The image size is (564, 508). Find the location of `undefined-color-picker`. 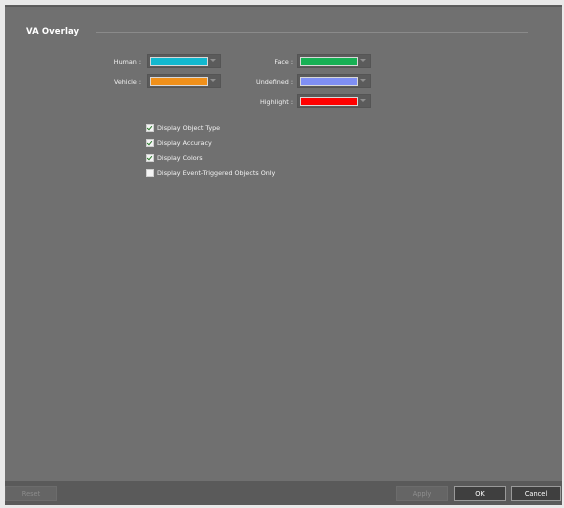

undefined-color-picker is located at coordinates (334, 81).